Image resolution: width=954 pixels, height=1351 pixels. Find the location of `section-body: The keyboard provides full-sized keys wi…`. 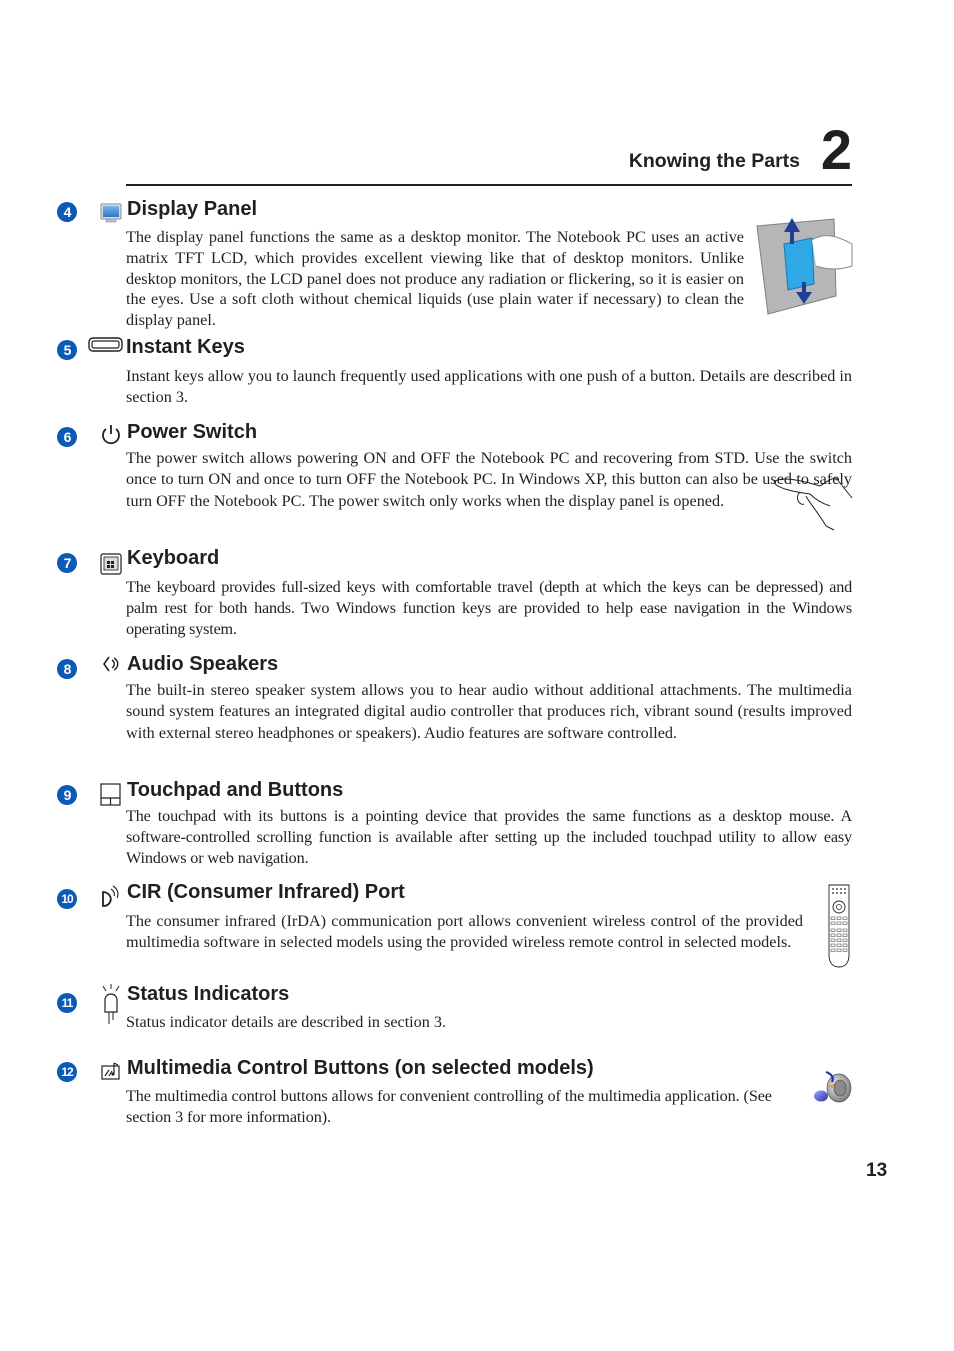

section-body: The keyboard provides full-sized keys wi… is located at coordinates (489, 608).